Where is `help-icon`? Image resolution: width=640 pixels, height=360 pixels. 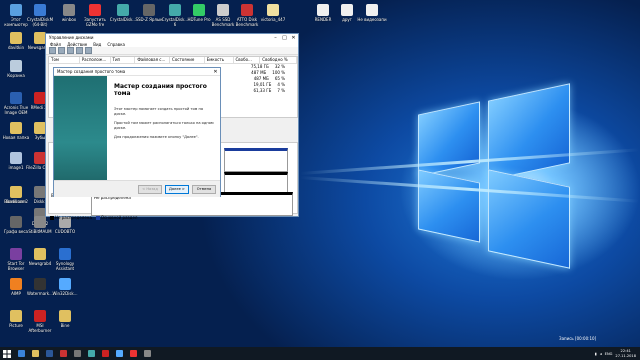
help-icon is located at coordinates (79, 50).